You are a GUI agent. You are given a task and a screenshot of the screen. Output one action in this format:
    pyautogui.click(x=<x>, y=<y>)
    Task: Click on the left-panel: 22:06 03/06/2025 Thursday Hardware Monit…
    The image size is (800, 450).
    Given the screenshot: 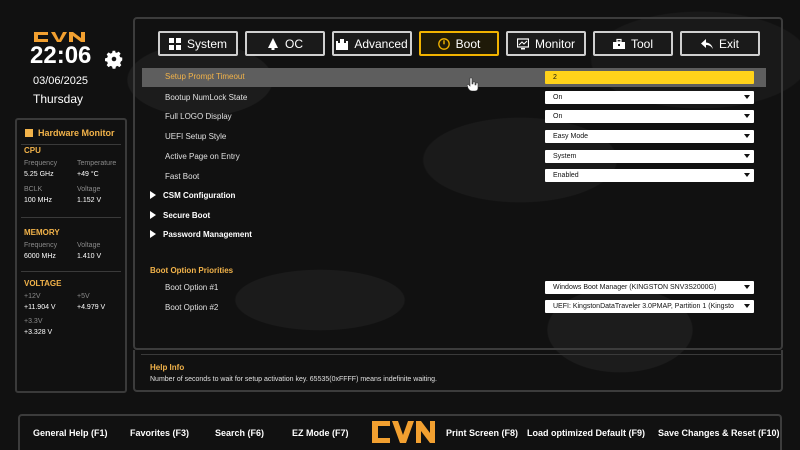 What is the action you would take?
    pyautogui.click(x=71, y=205)
    